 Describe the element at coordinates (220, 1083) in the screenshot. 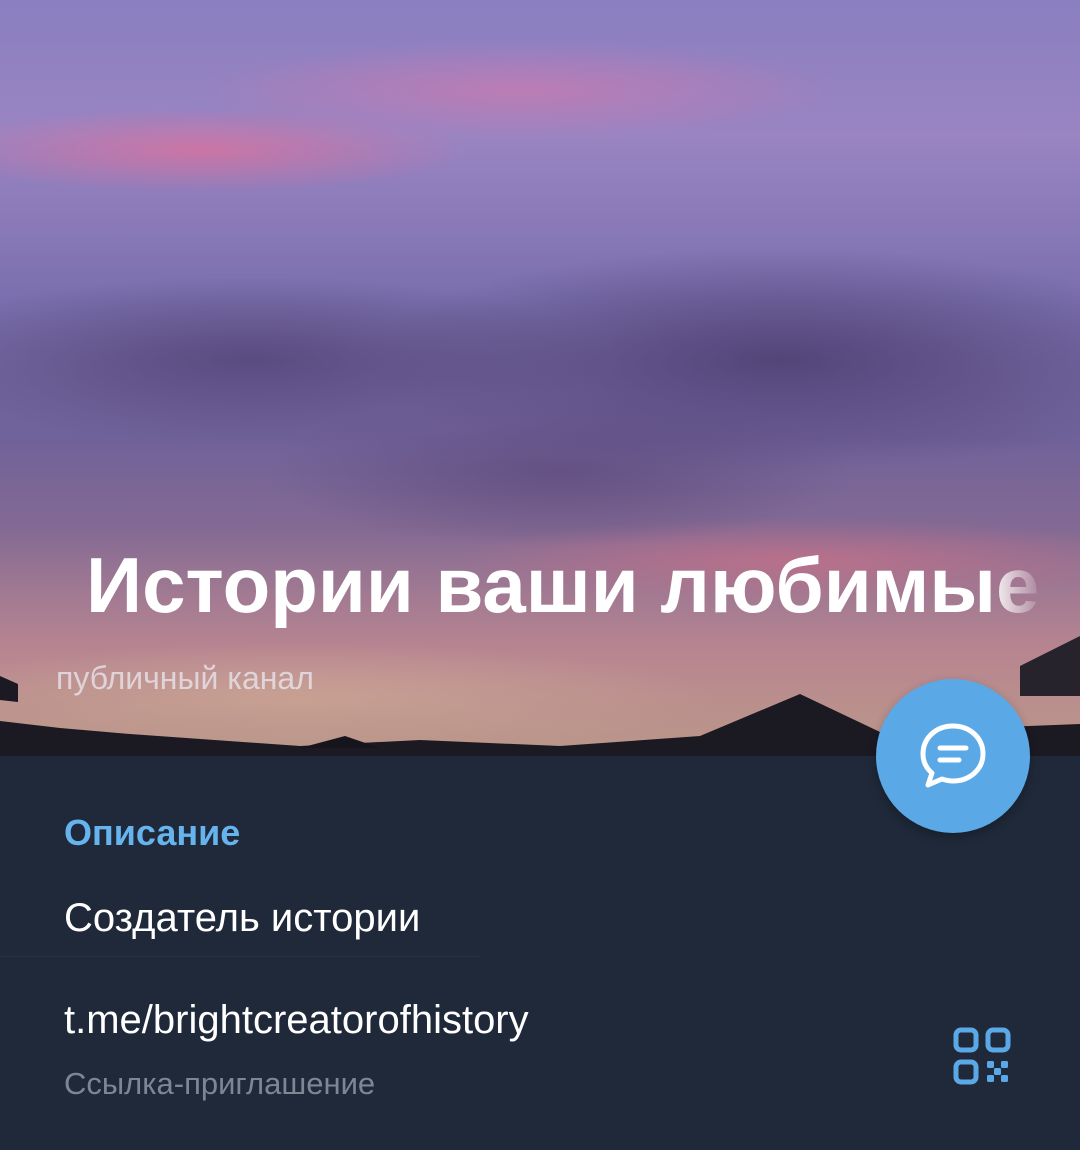

I see `invite-link-caption: Ссылка-приглашение` at that location.